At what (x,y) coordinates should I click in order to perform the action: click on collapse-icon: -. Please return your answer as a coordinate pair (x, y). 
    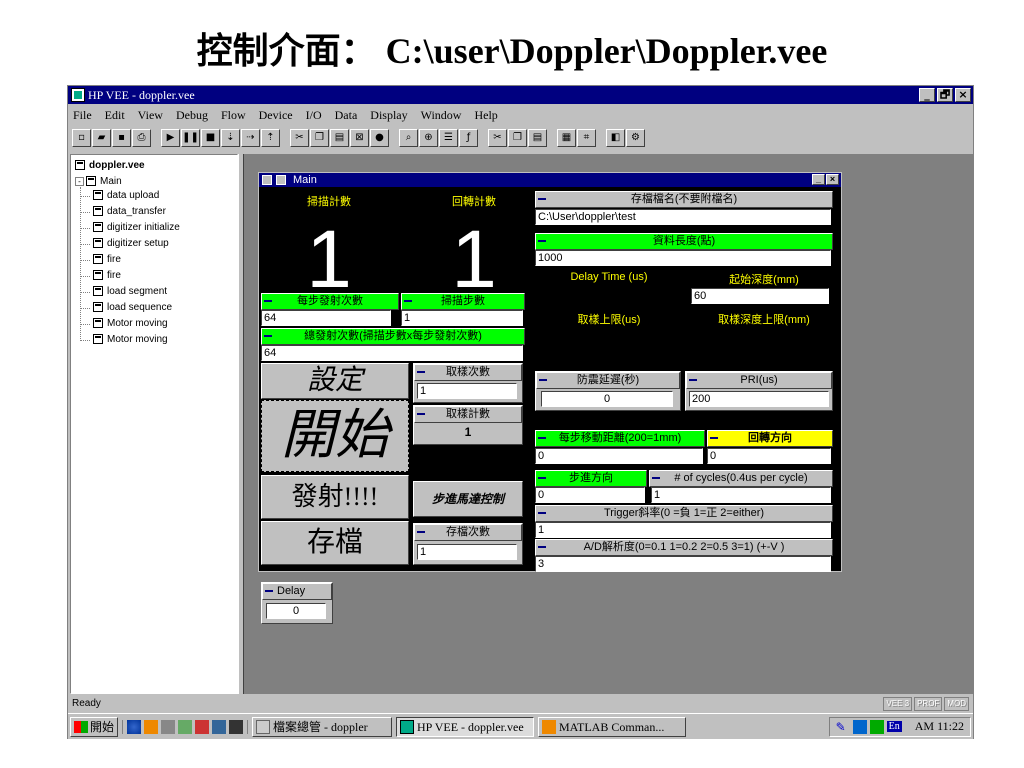
    Looking at the image, I should click on (79, 181).